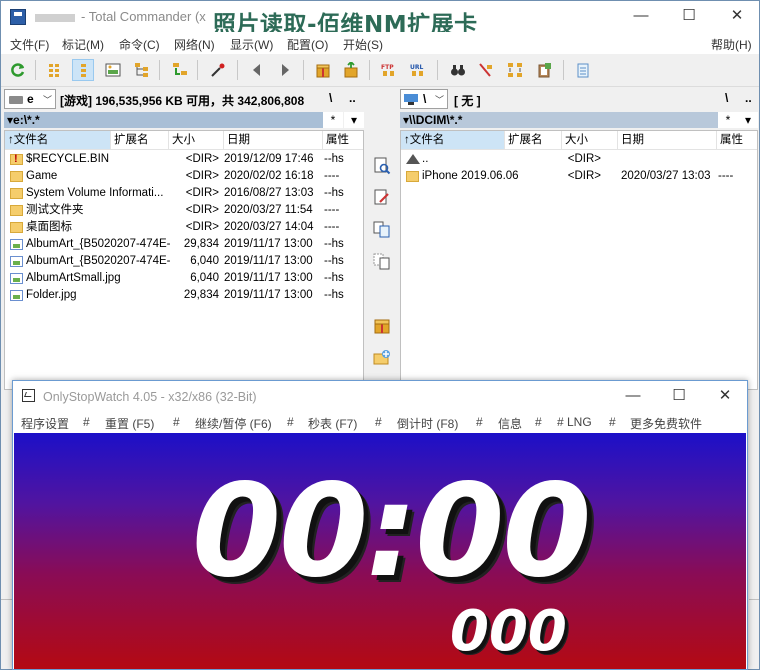 This screenshot has height=670, width=760. What do you see at coordinates (728, 120) in the screenshot?
I see `right-history-button: *` at bounding box center [728, 120].